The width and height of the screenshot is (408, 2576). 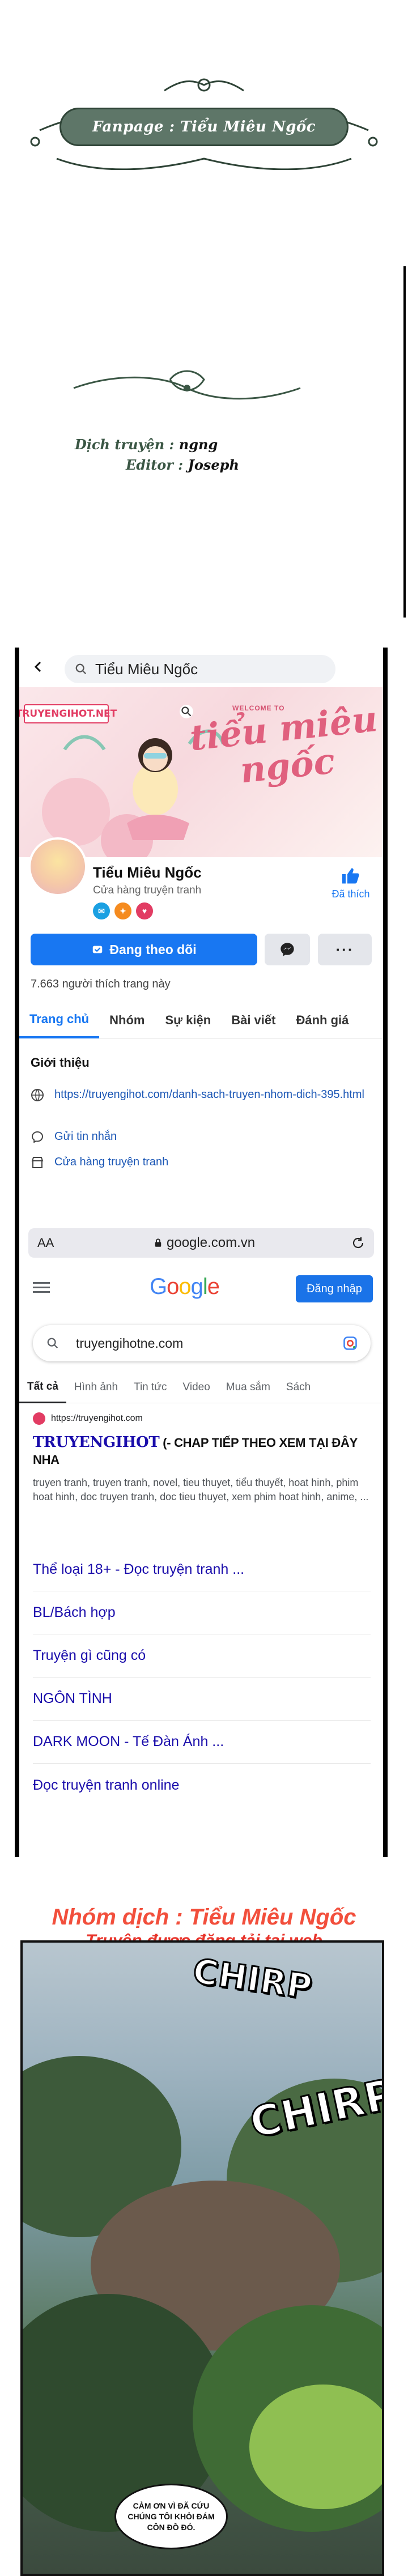 I want to click on site-favicon-icon, so click(x=39, y=1418).